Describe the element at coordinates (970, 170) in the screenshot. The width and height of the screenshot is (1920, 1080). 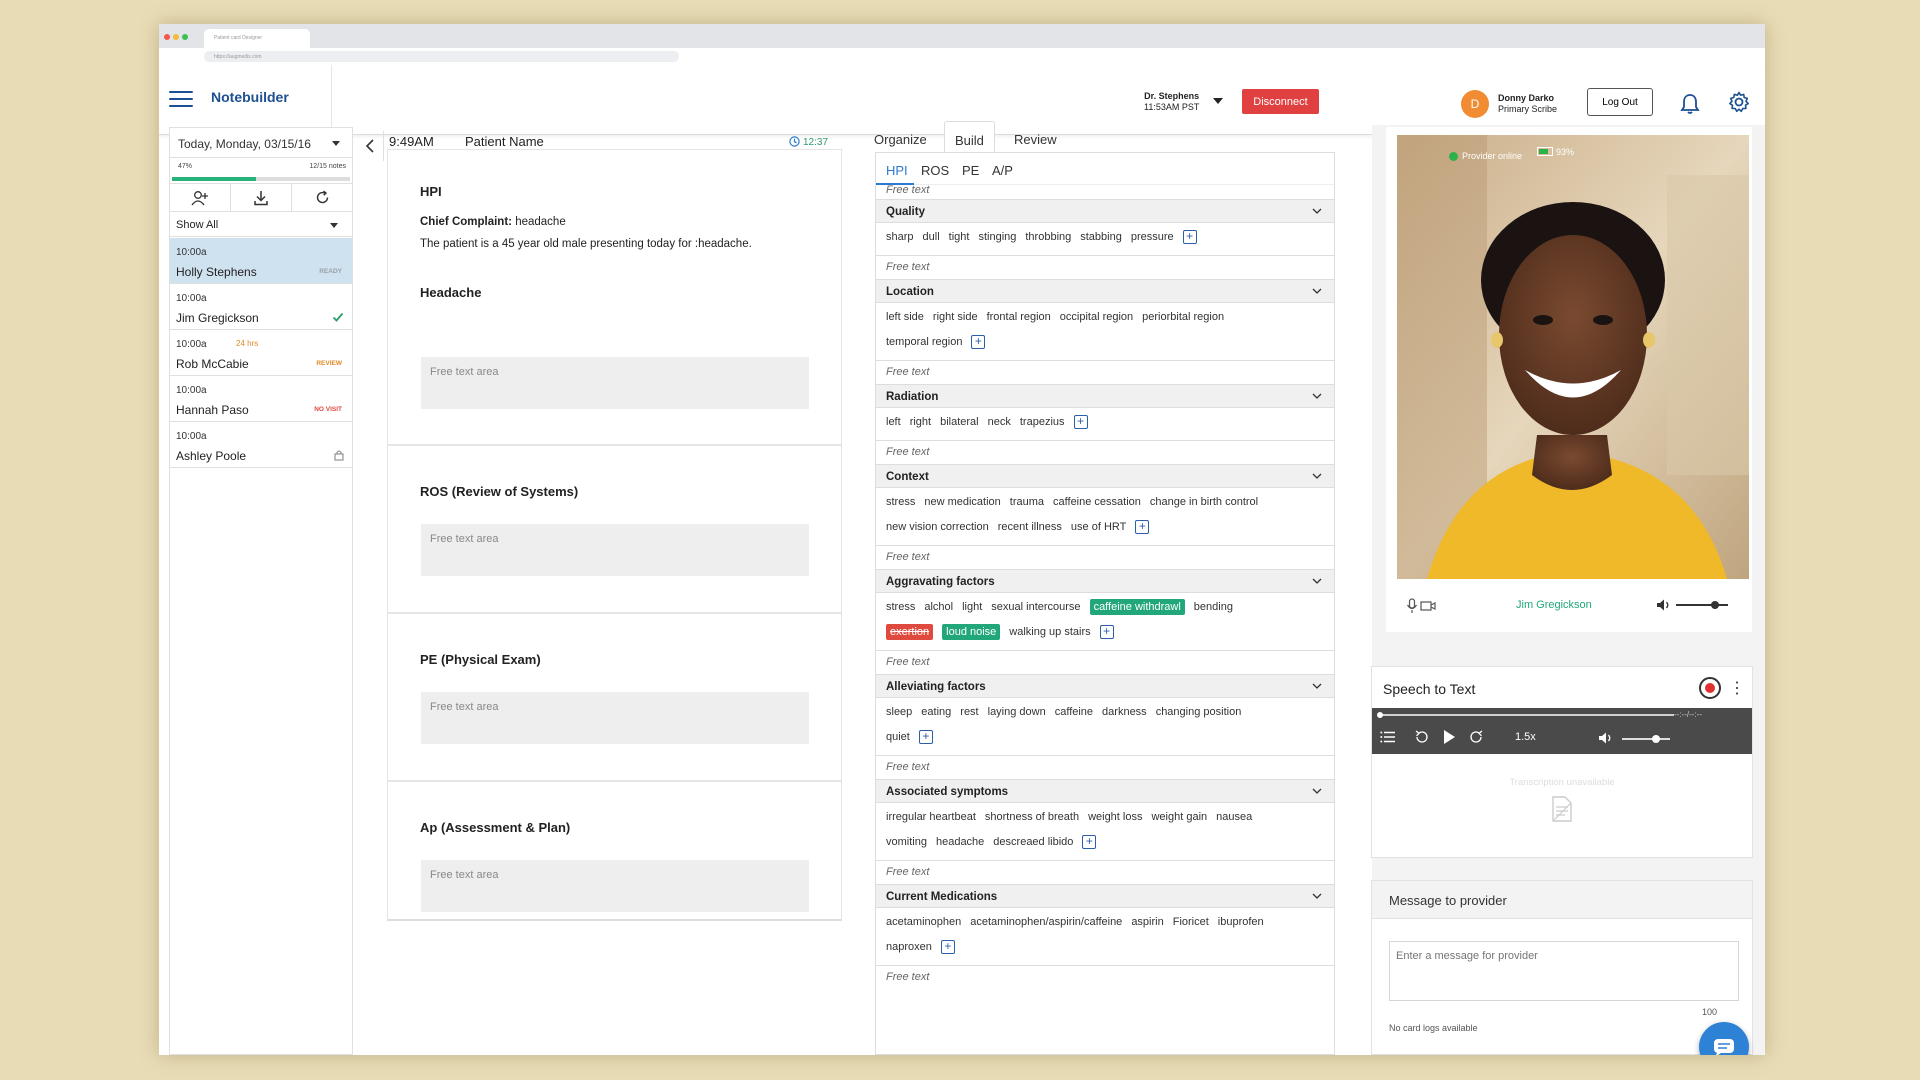
I see `subtab-pe: PE` at that location.